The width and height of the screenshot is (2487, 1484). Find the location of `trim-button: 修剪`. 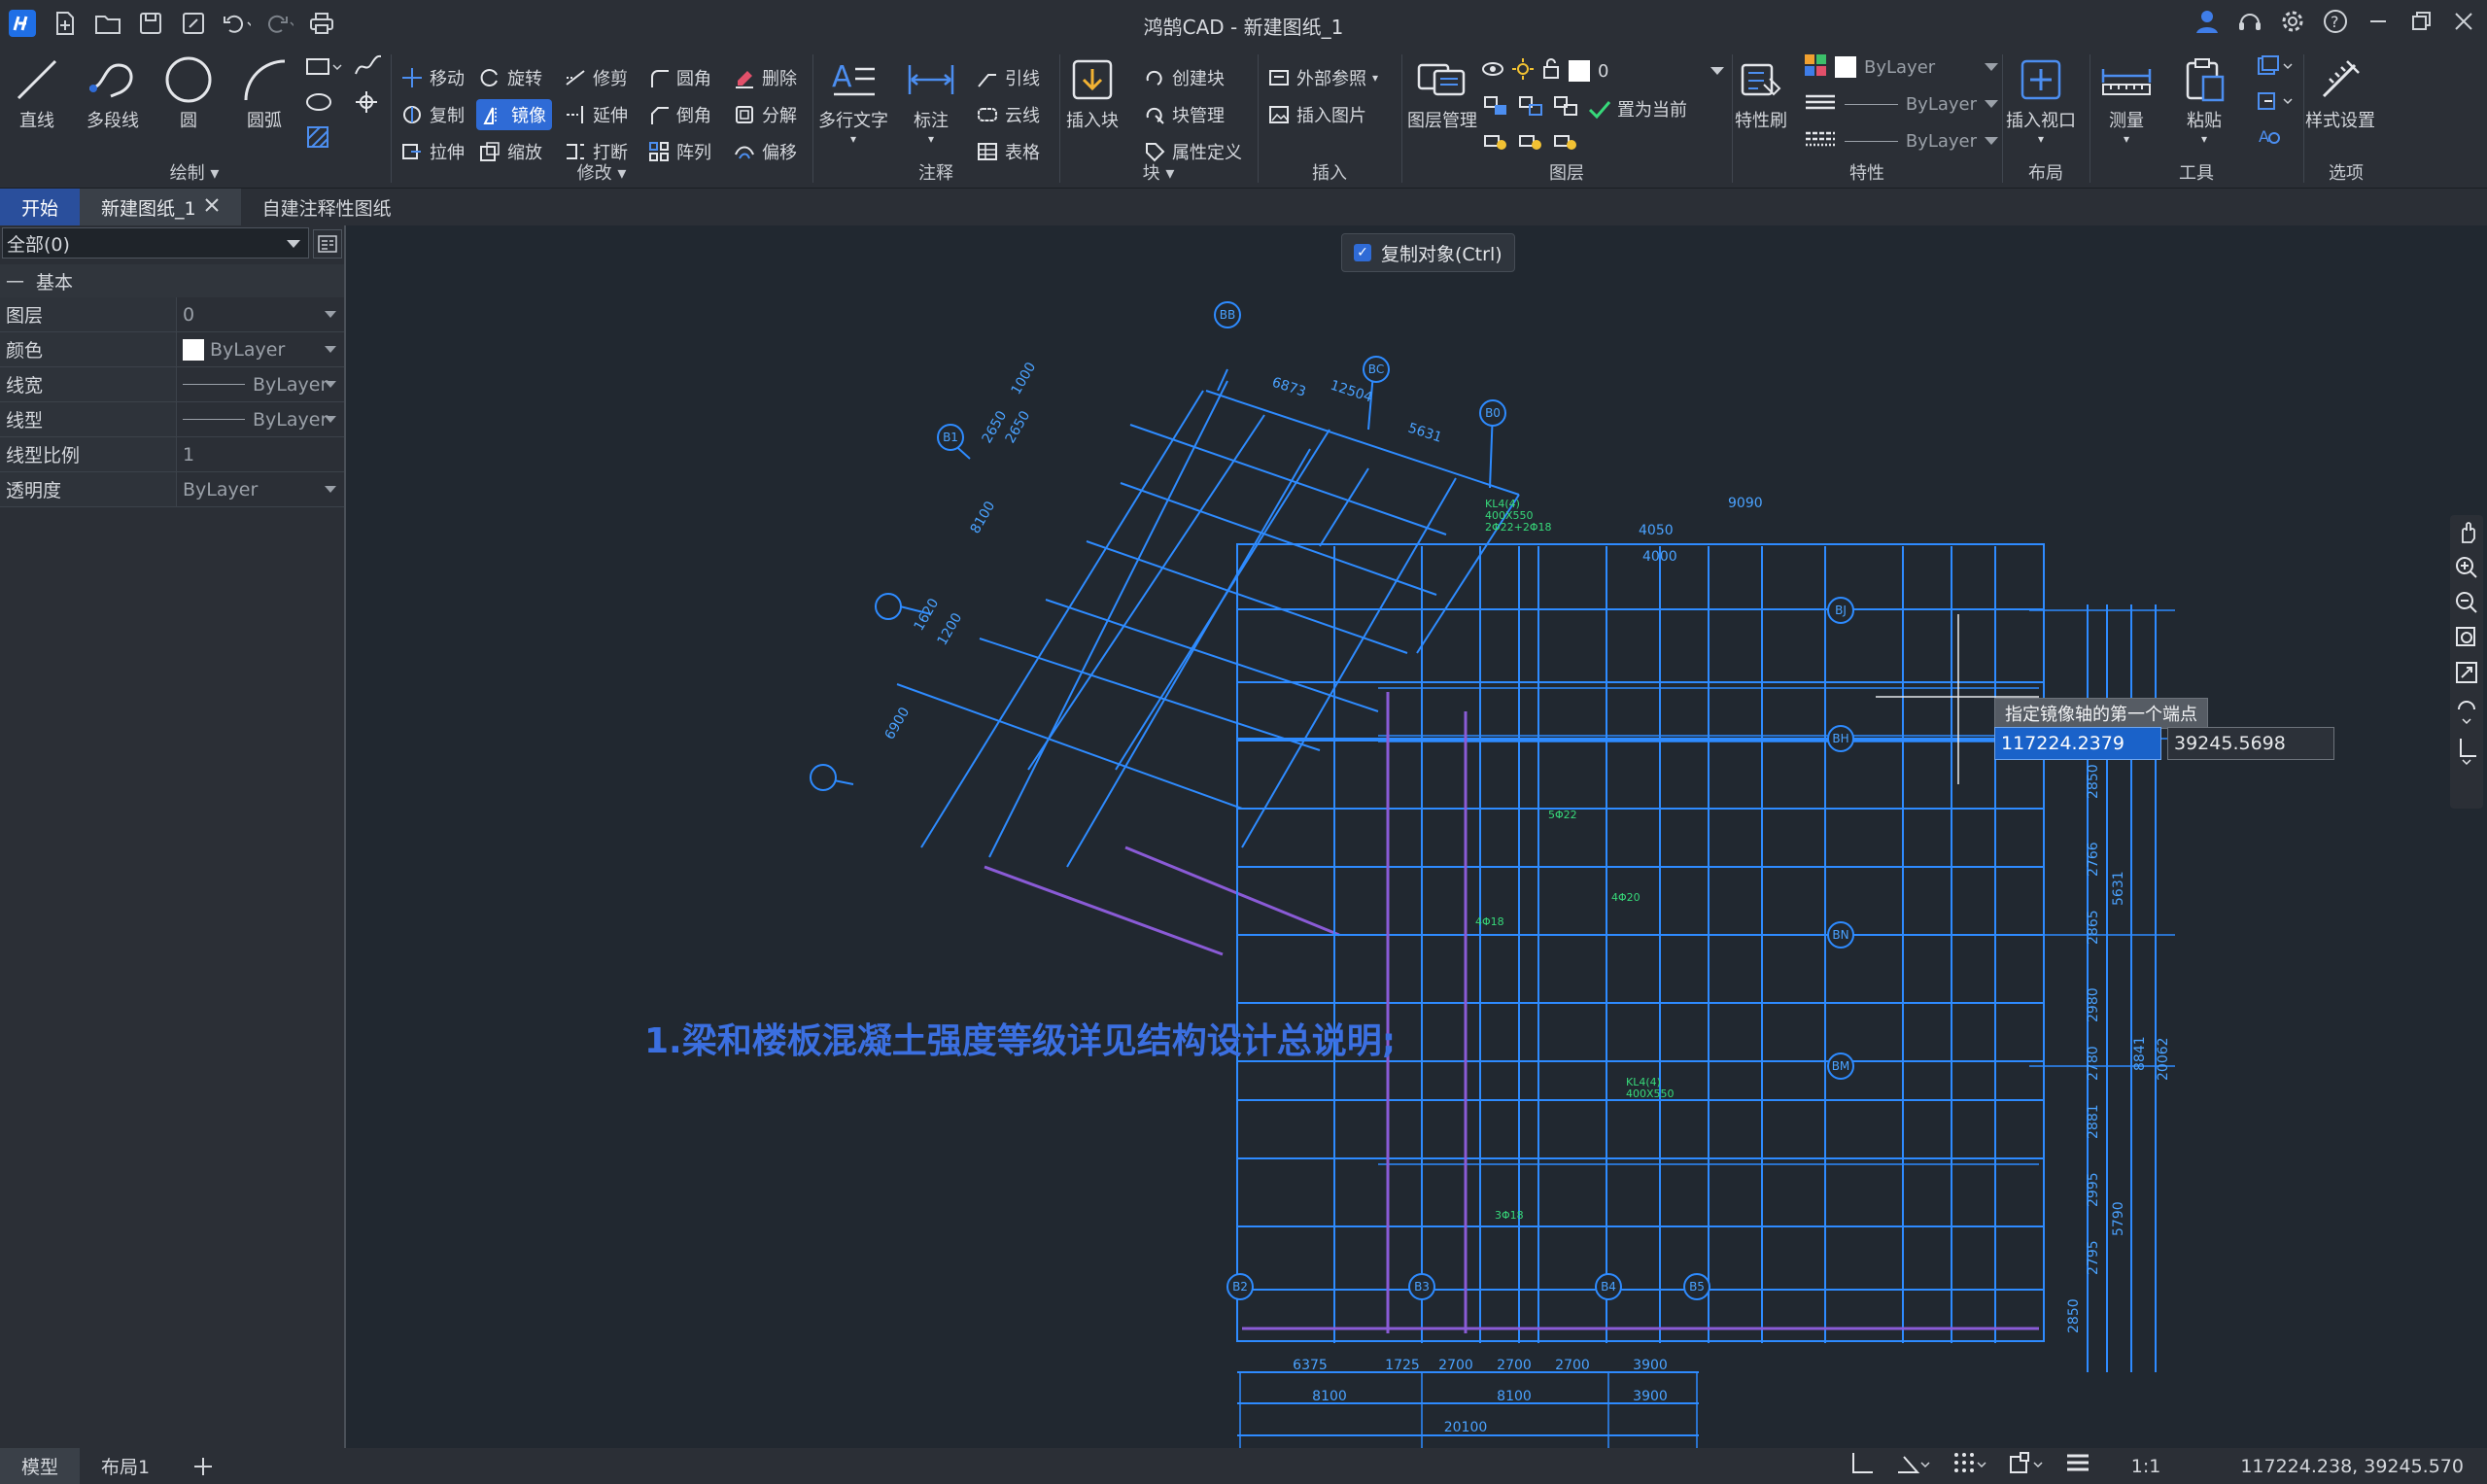

trim-button: 修剪 is located at coordinates (596, 77).